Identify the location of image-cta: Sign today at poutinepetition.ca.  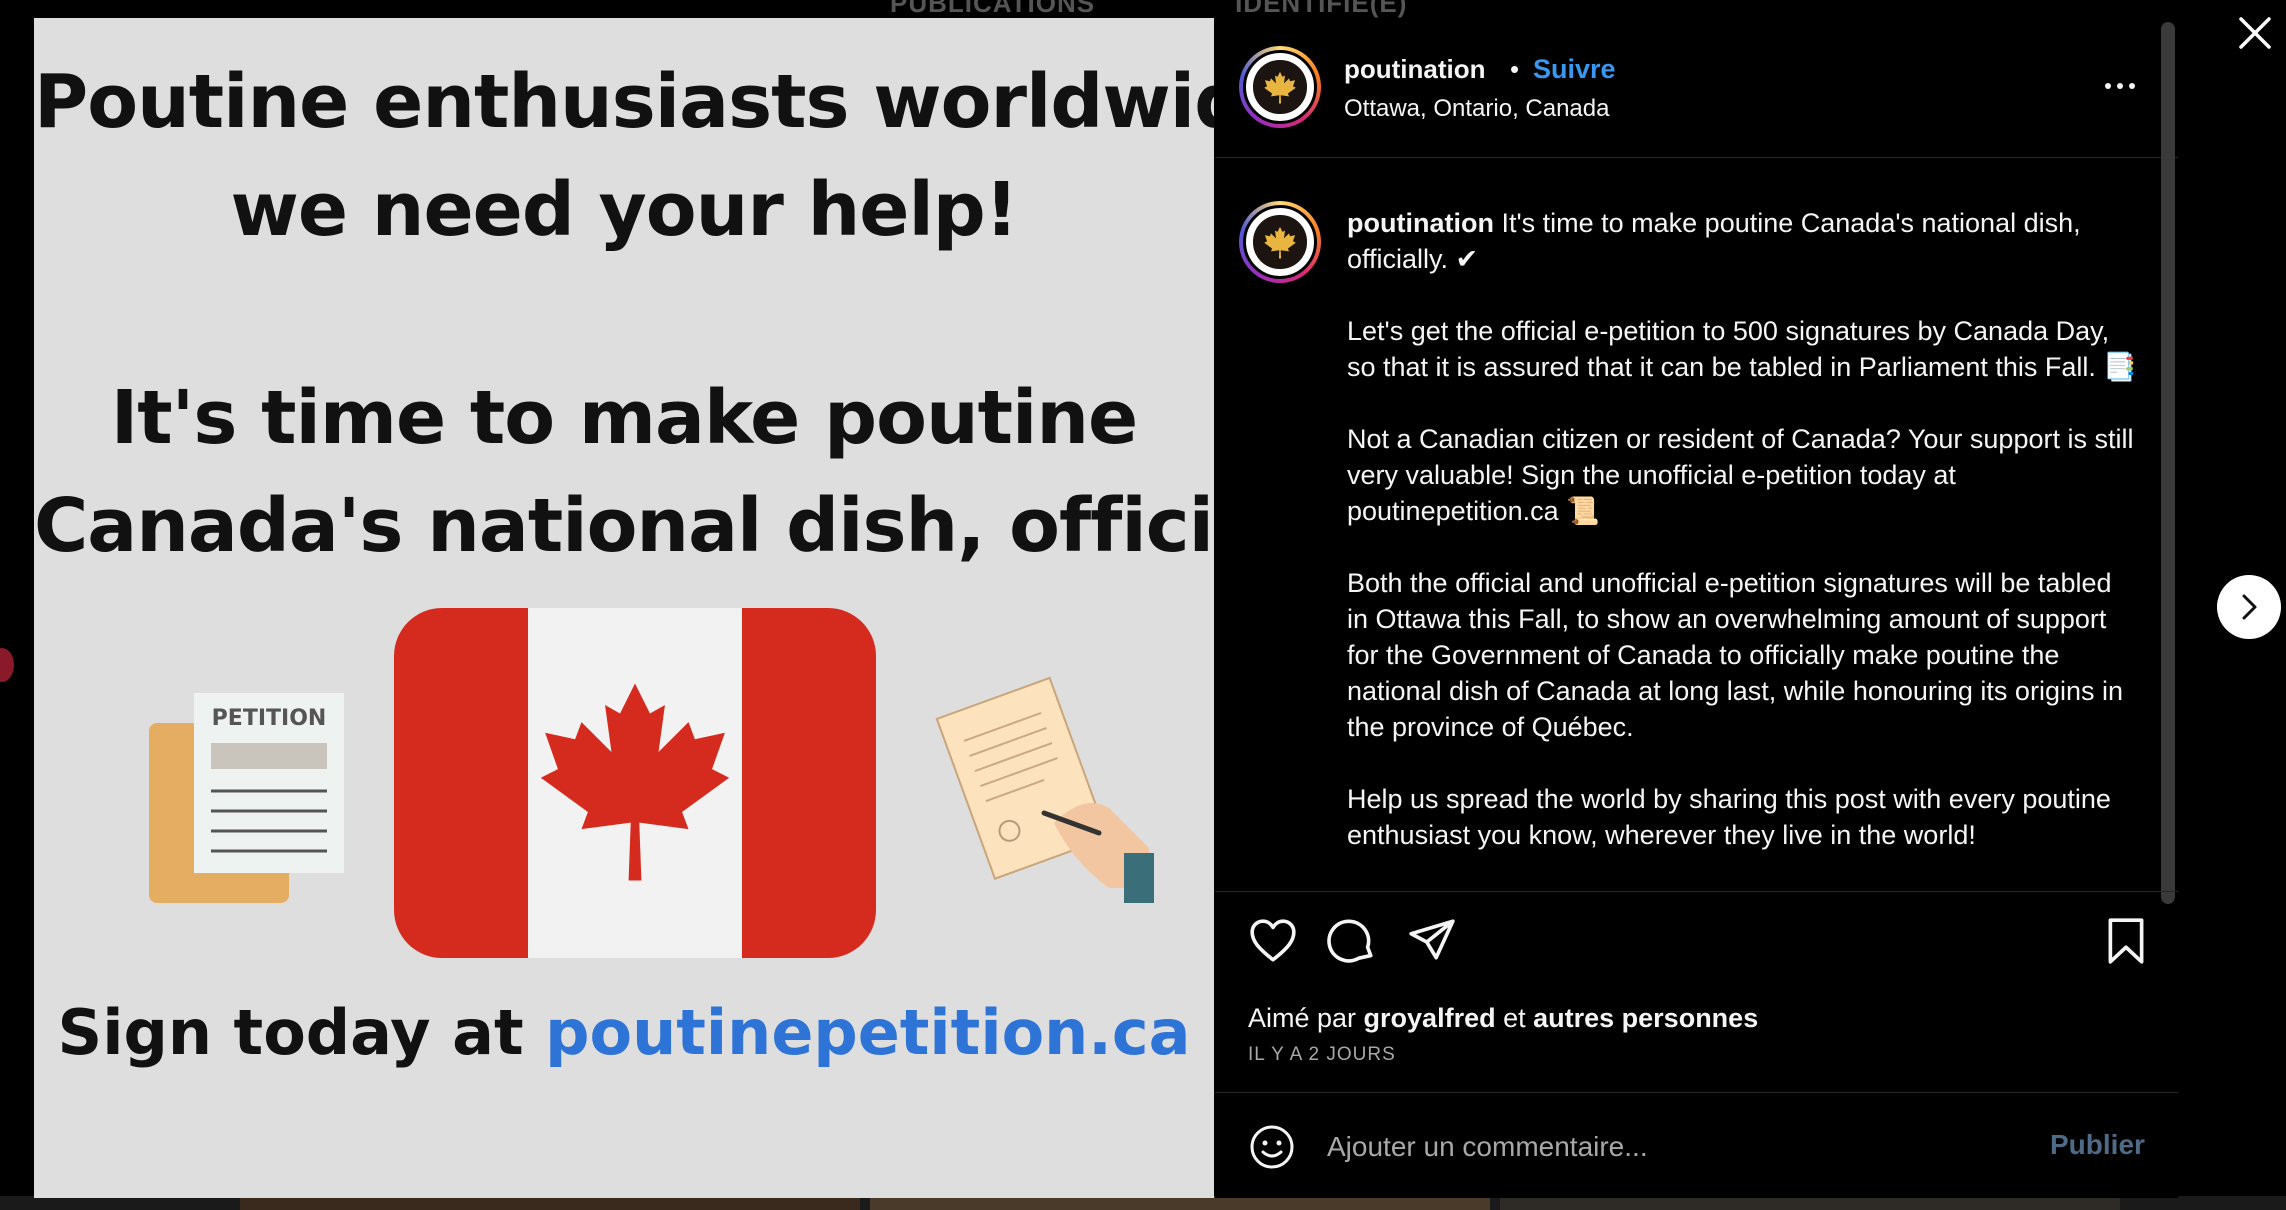
(624, 1032).